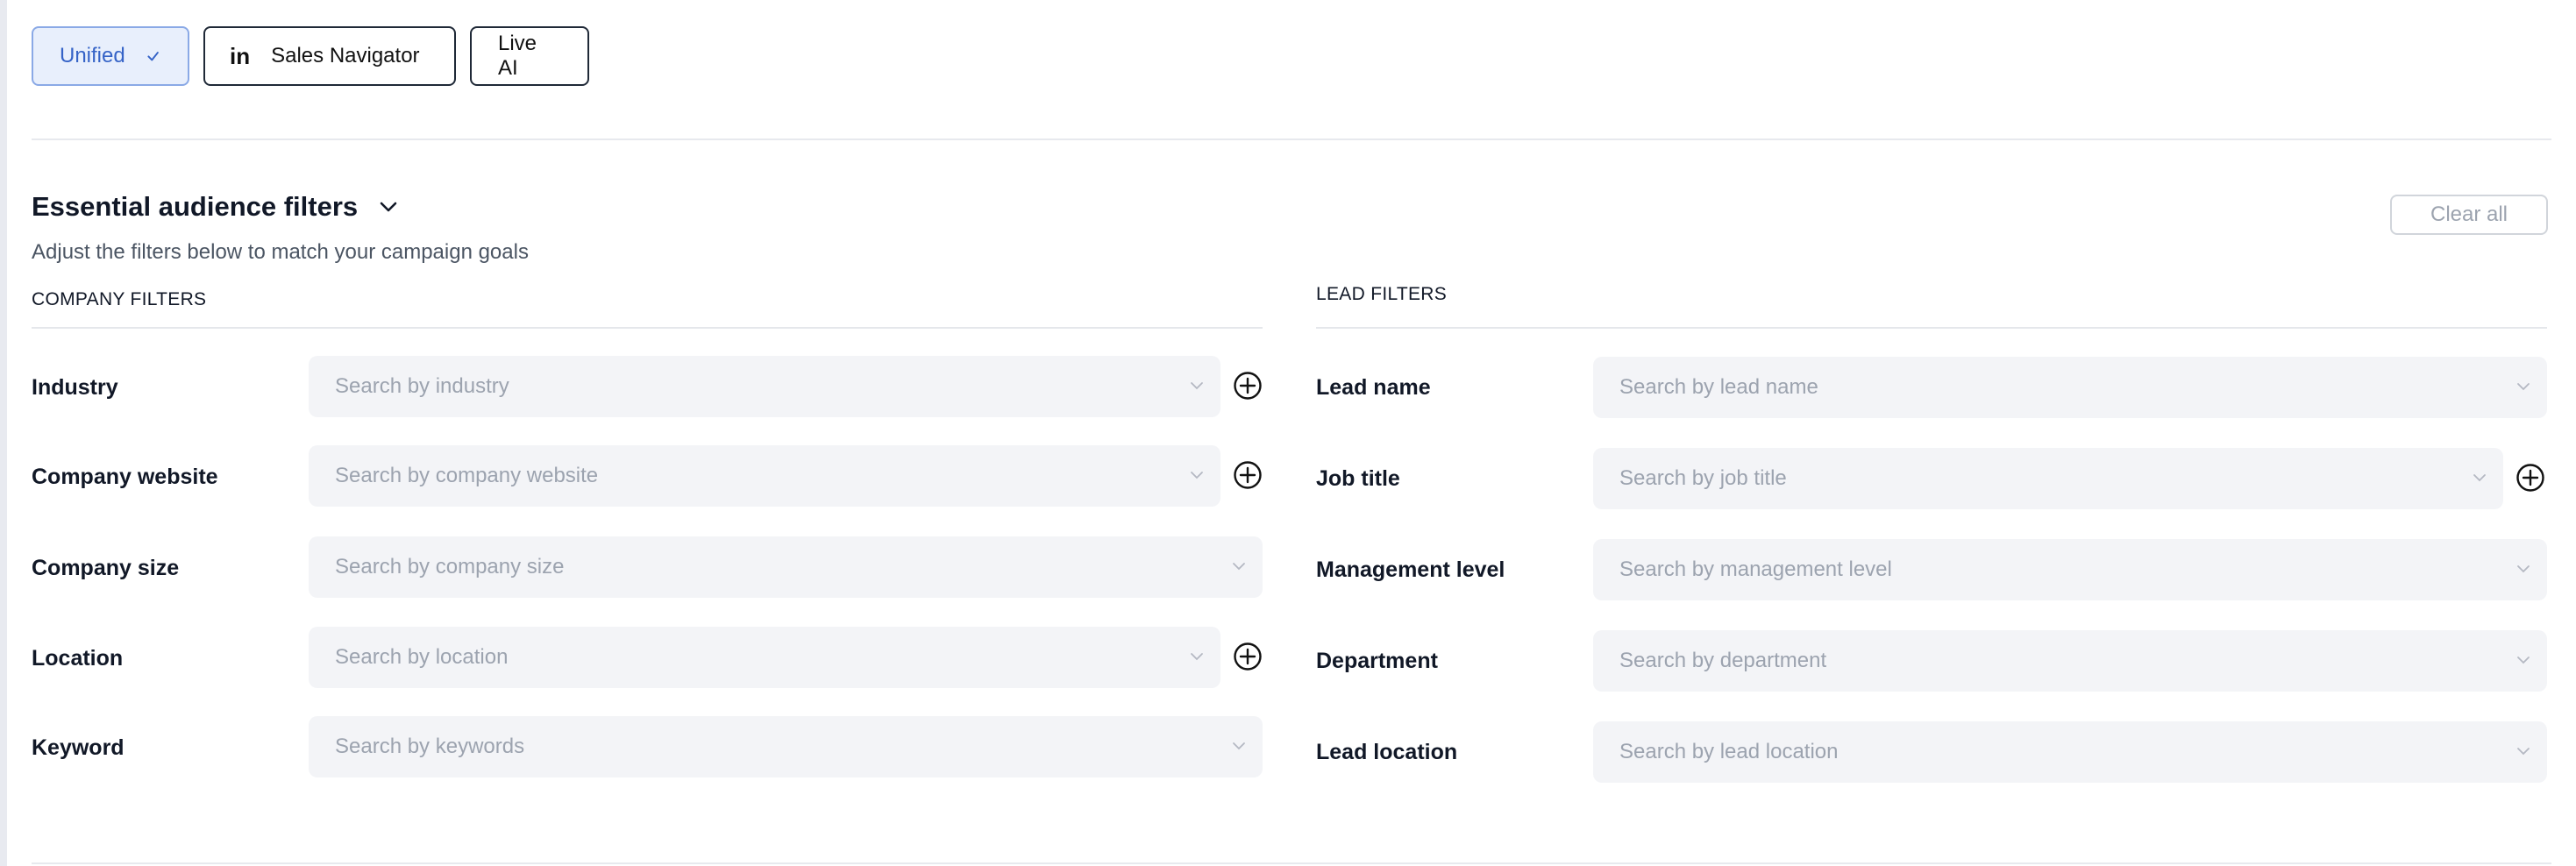 The image size is (2576, 866). What do you see at coordinates (240, 55) in the screenshot?
I see `linkedin-icon: in` at bounding box center [240, 55].